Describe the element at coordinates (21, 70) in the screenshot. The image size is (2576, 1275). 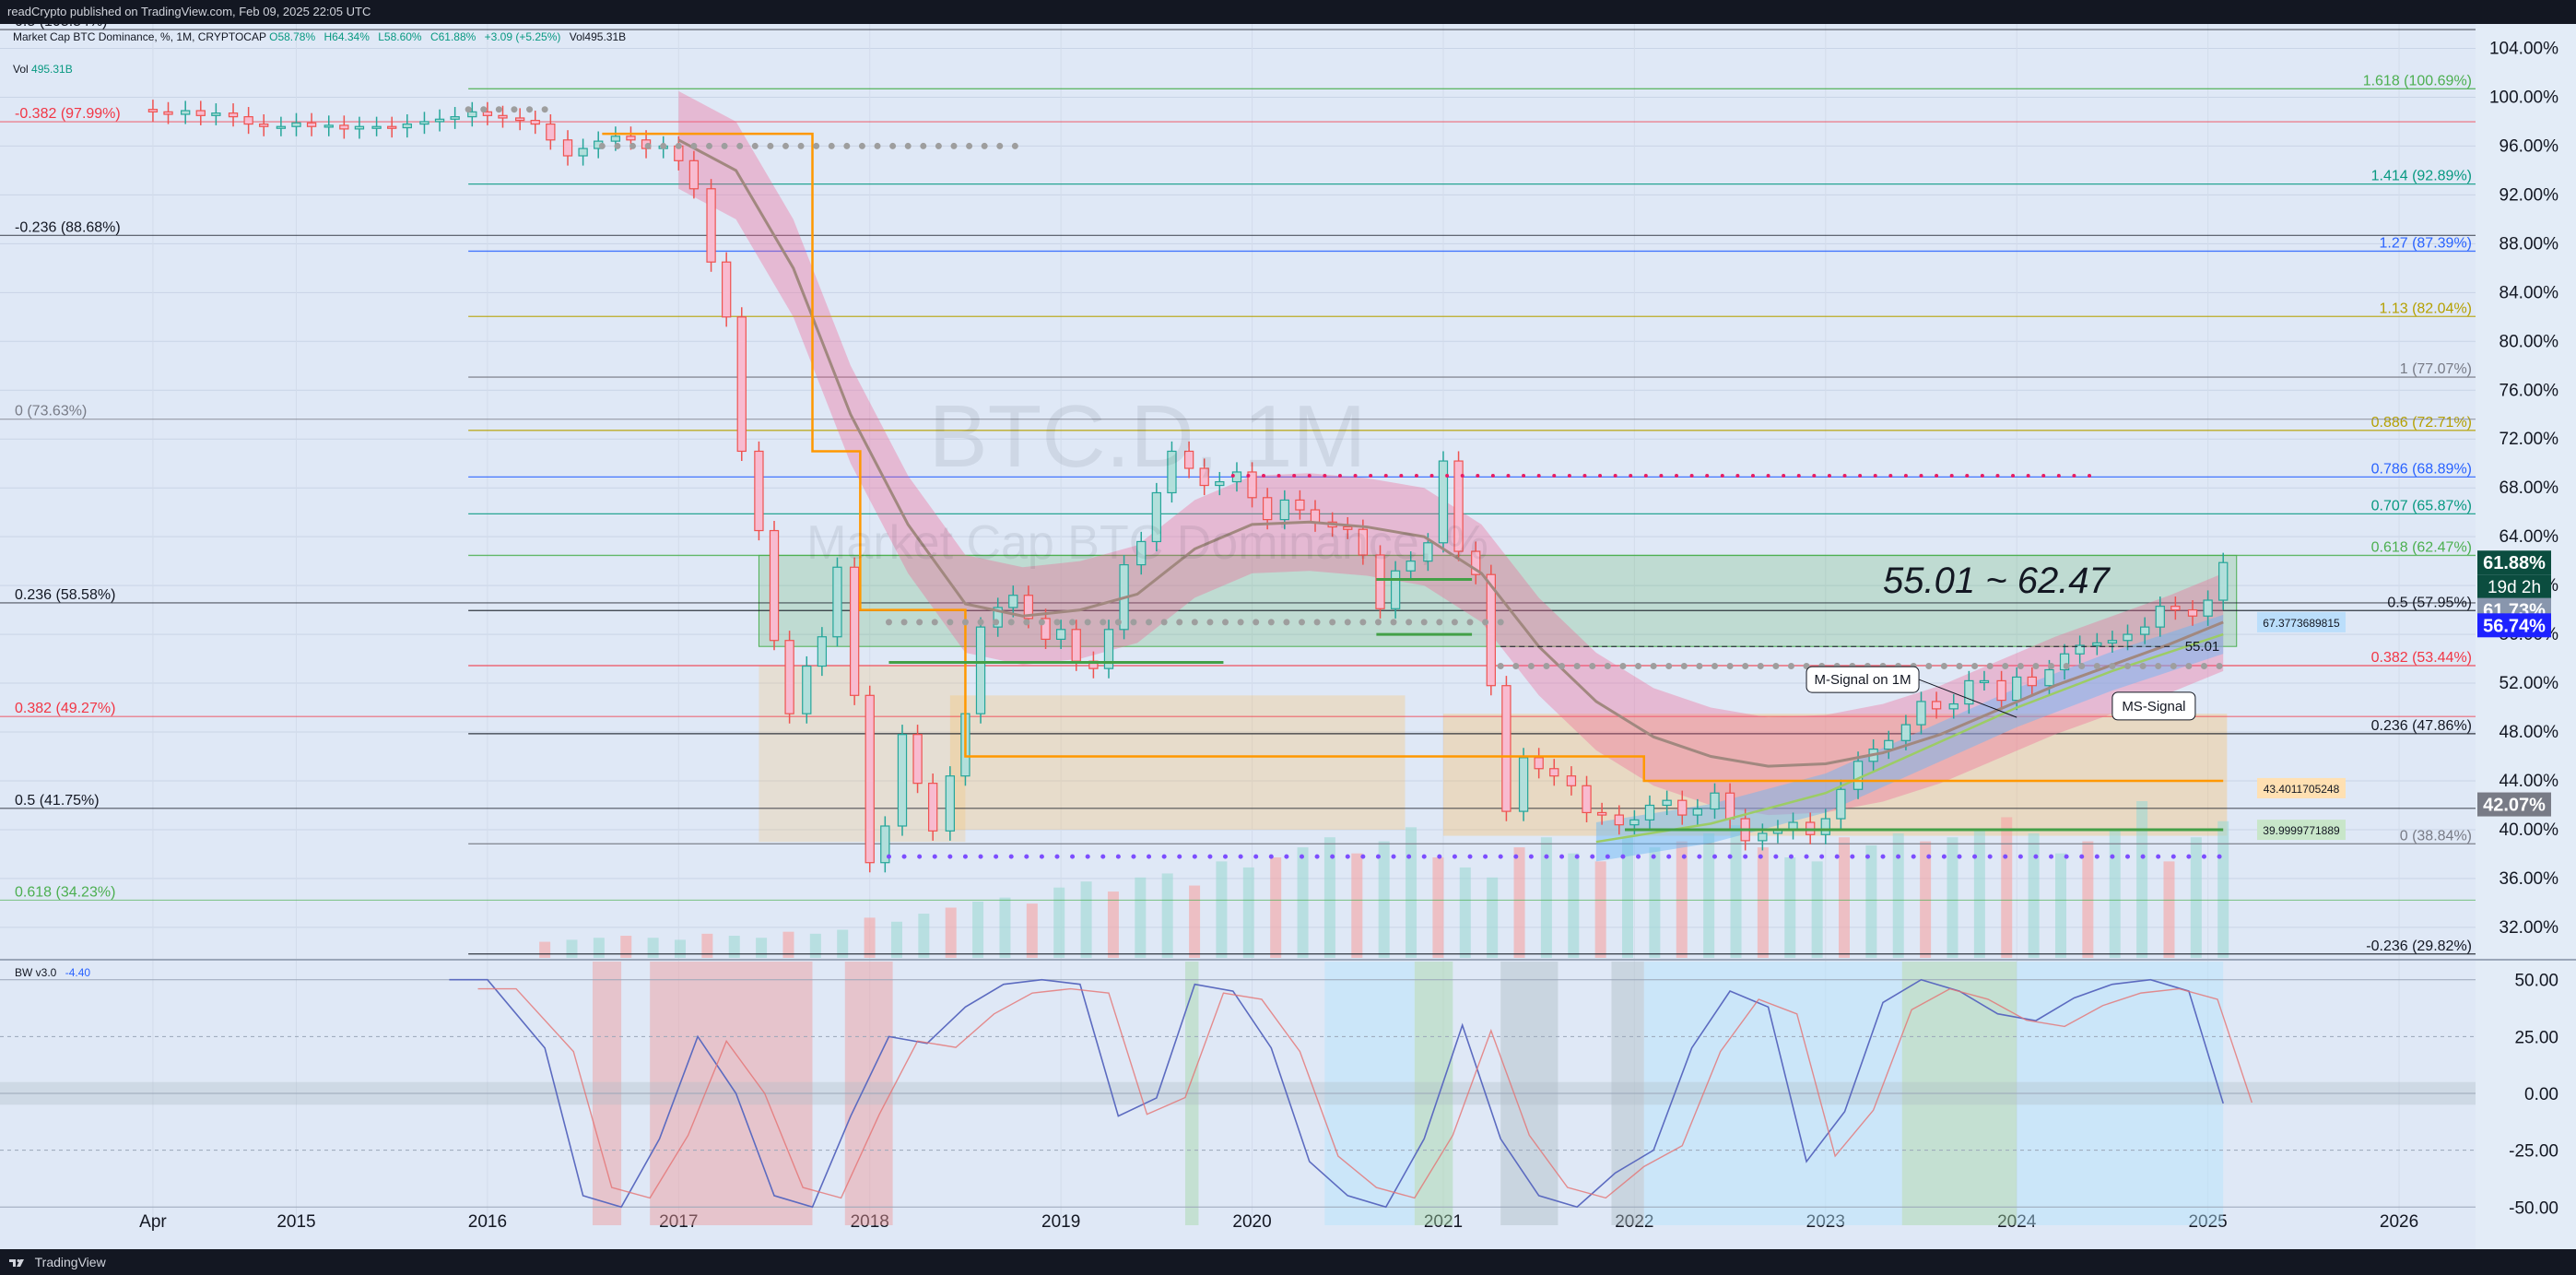
I see `volume-label: Vol` at that location.